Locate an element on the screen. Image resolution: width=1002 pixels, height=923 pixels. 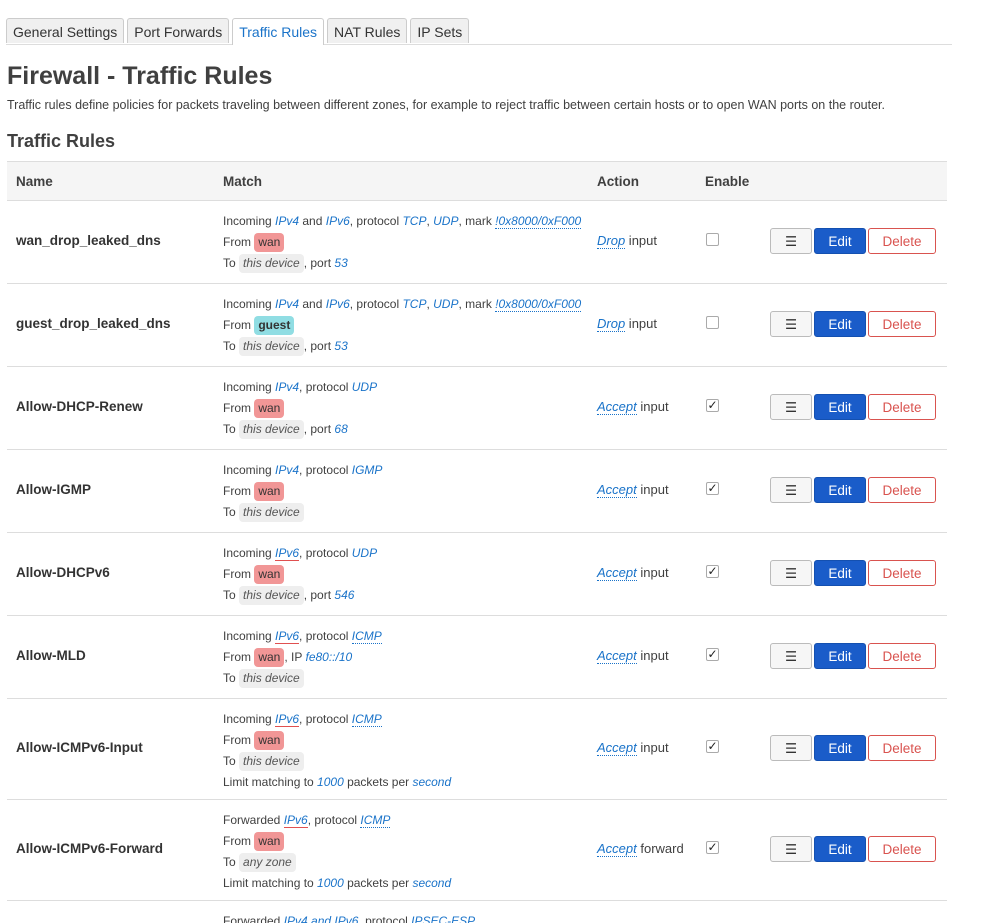
match-value: ICMP is located at coordinates (375, 820).